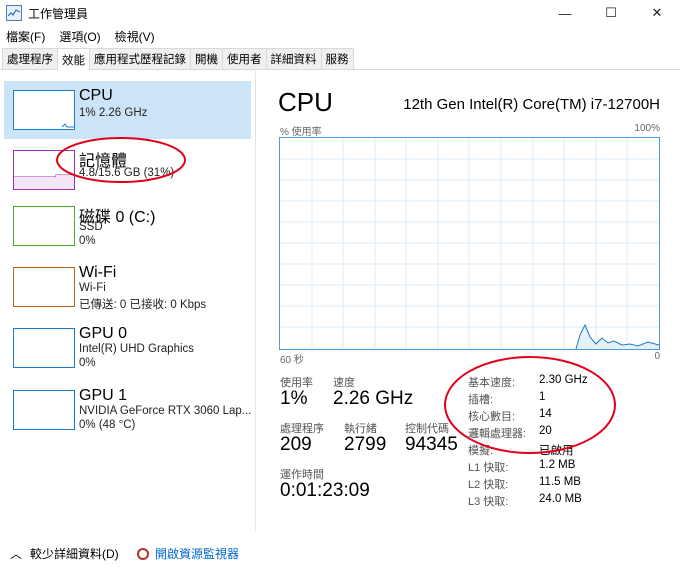 The height and width of the screenshot is (574, 680). Describe the element at coordinates (103, 333) in the screenshot. I see `perf-item-name: GPU 0` at that location.